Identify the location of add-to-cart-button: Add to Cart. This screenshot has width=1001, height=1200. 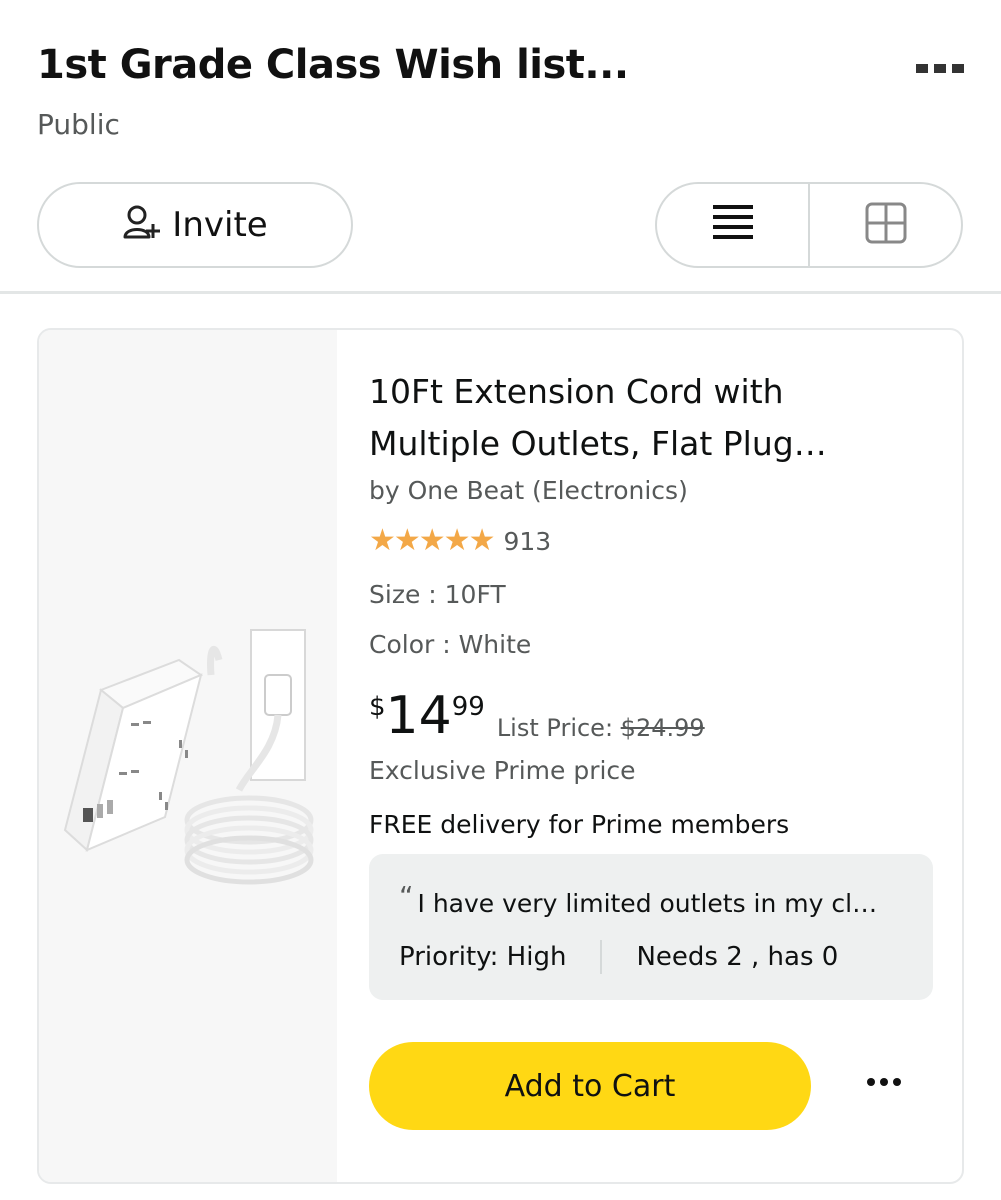
(590, 1086).